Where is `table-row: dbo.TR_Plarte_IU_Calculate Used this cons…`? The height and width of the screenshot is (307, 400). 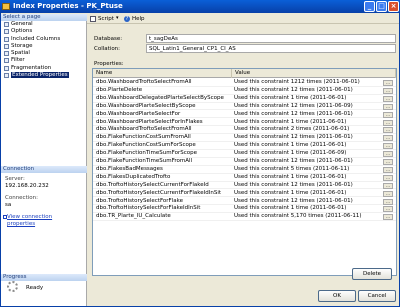
table-row: dbo.TR_Plarte_IU_Calculate Used this cons… is located at coordinates (244, 217).